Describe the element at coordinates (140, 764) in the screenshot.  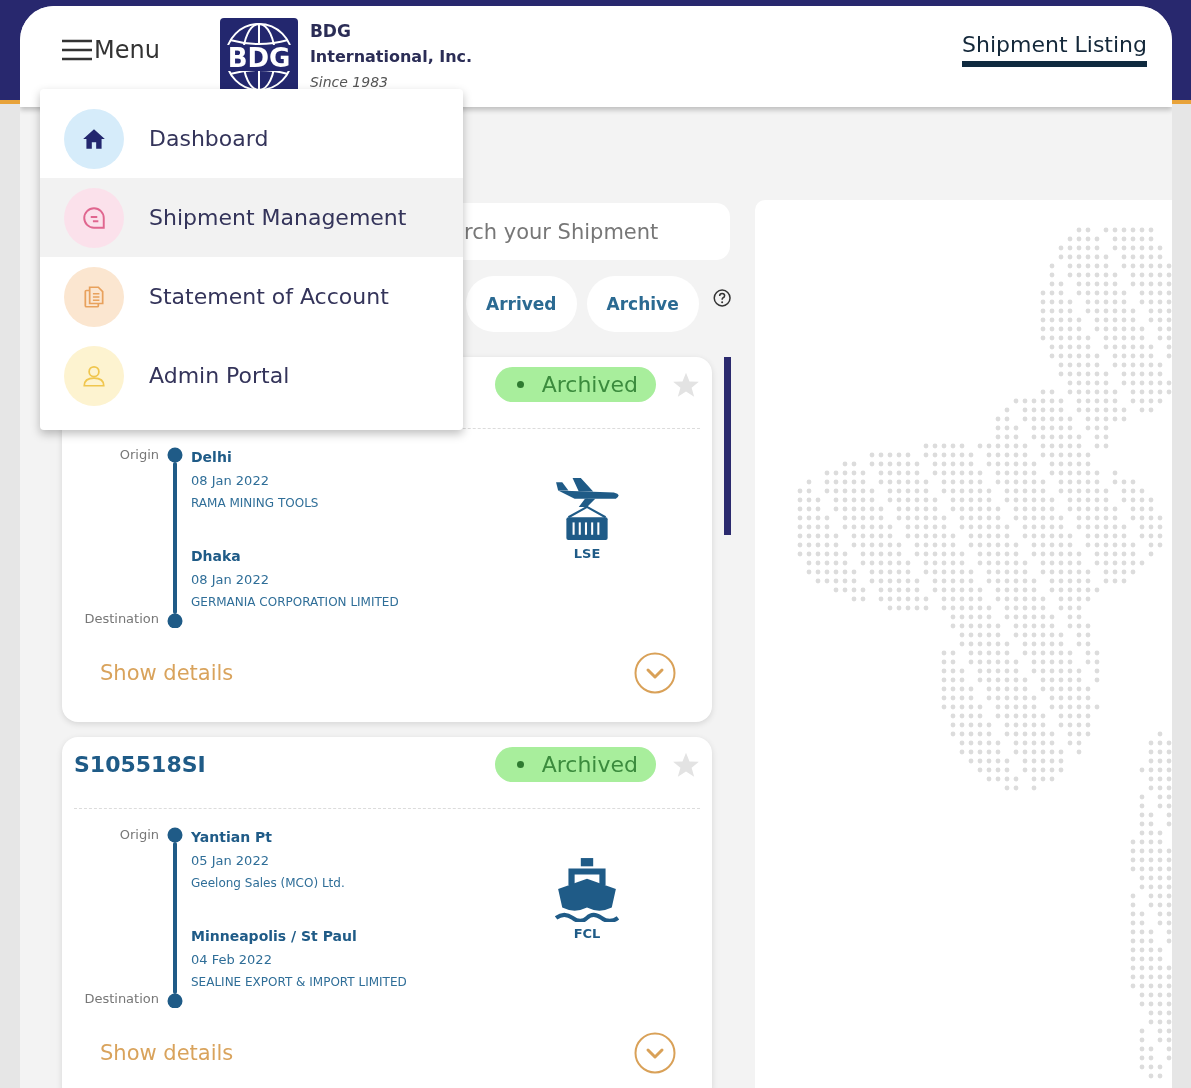
I see `shipment-id: S105518SI` at that location.